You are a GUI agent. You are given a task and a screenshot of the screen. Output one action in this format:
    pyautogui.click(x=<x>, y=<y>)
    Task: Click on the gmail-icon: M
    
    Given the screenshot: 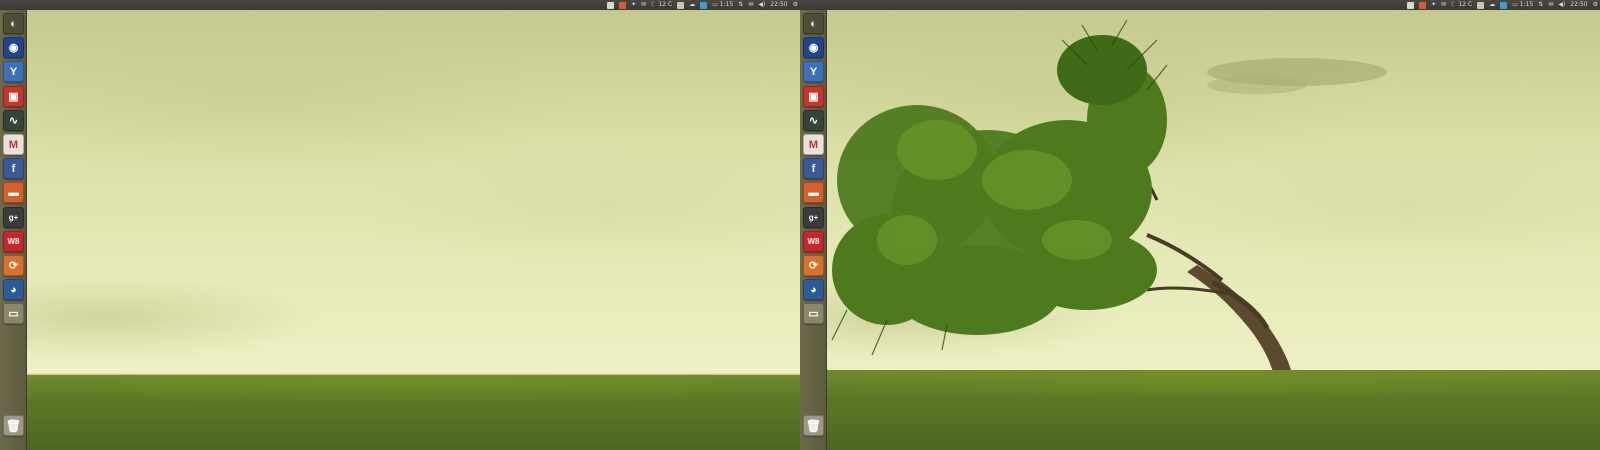 What is the action you would take?
    pyautogui.click(x=13, y=144)
    